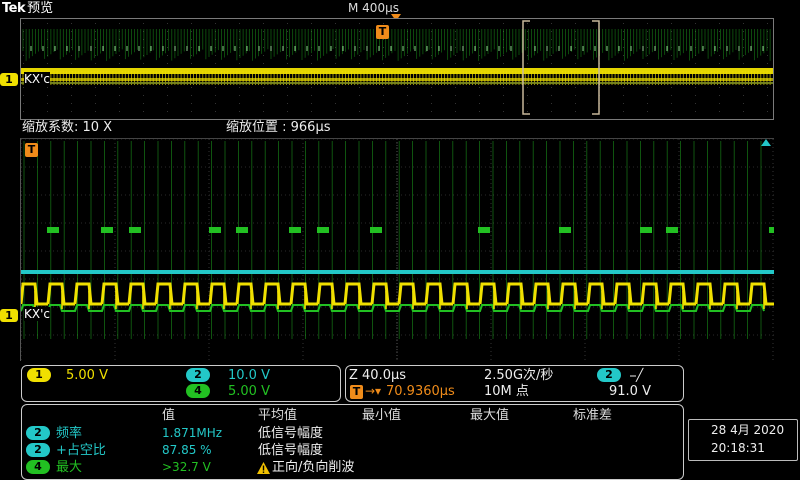 This screenshot has height=480, width=800. I want to click on ch1-scale-value: 5.00 V, so click(87, 375).